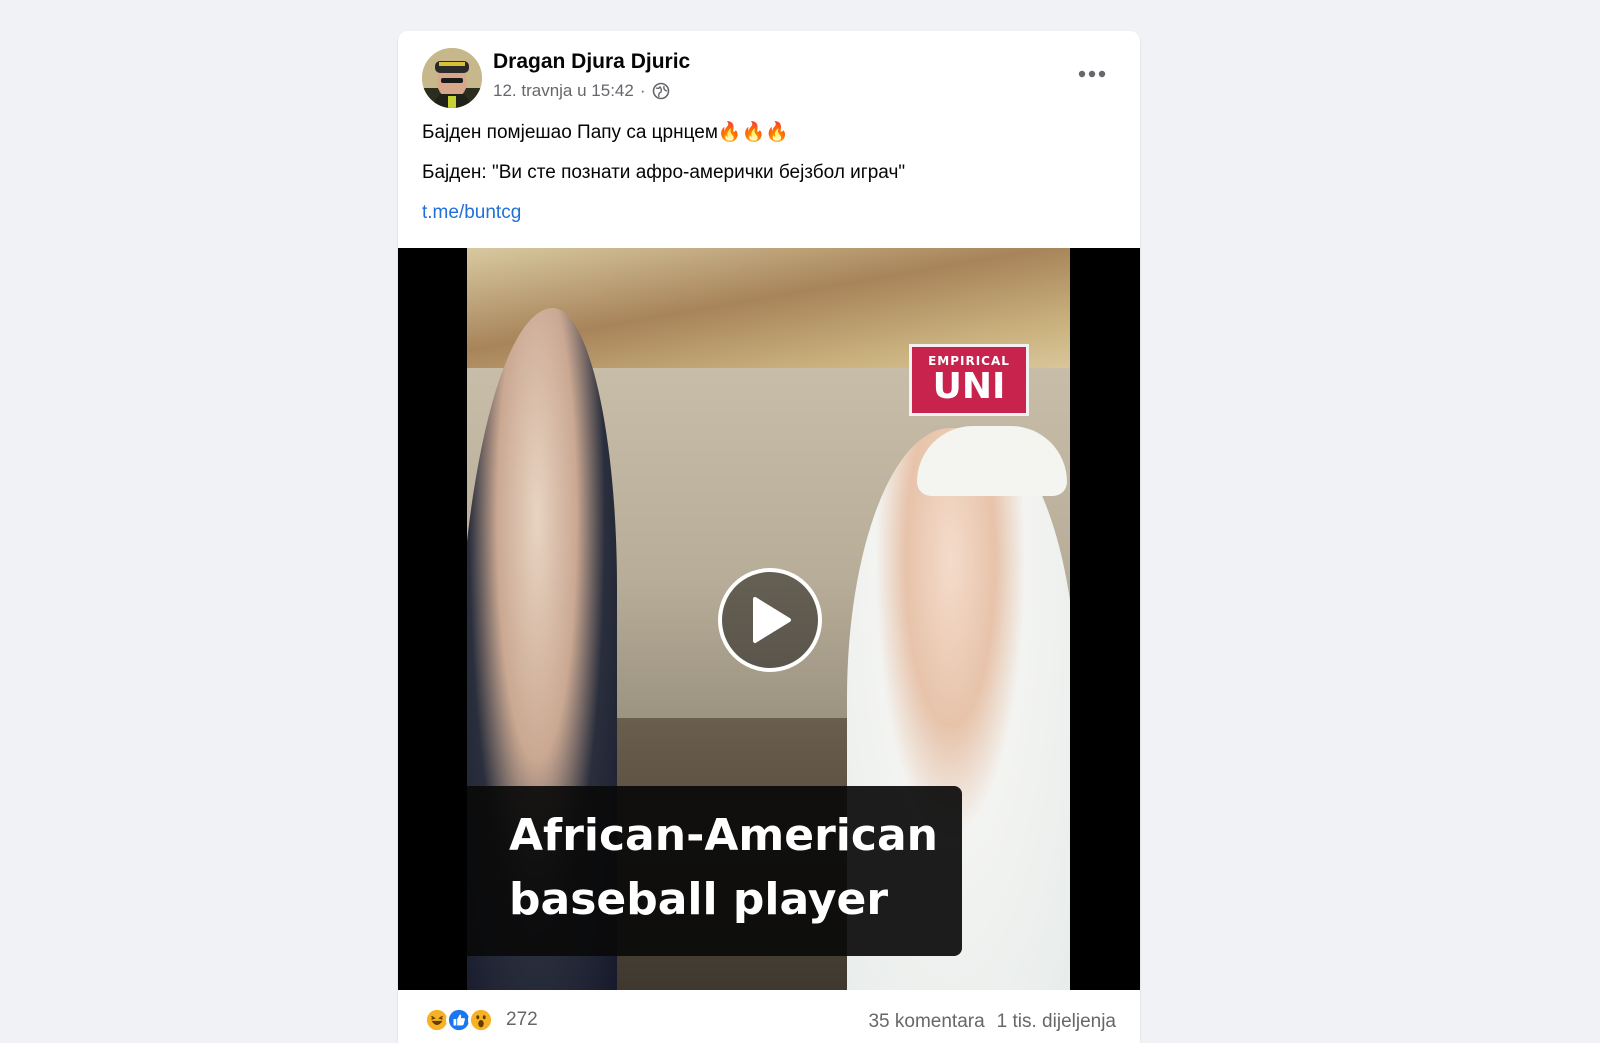  What do you see at coordinates (1056, 1022) in the screenshot?
I see `shares-count: 1 tis. dijeljenja` at bounding box center [1056, 1022].